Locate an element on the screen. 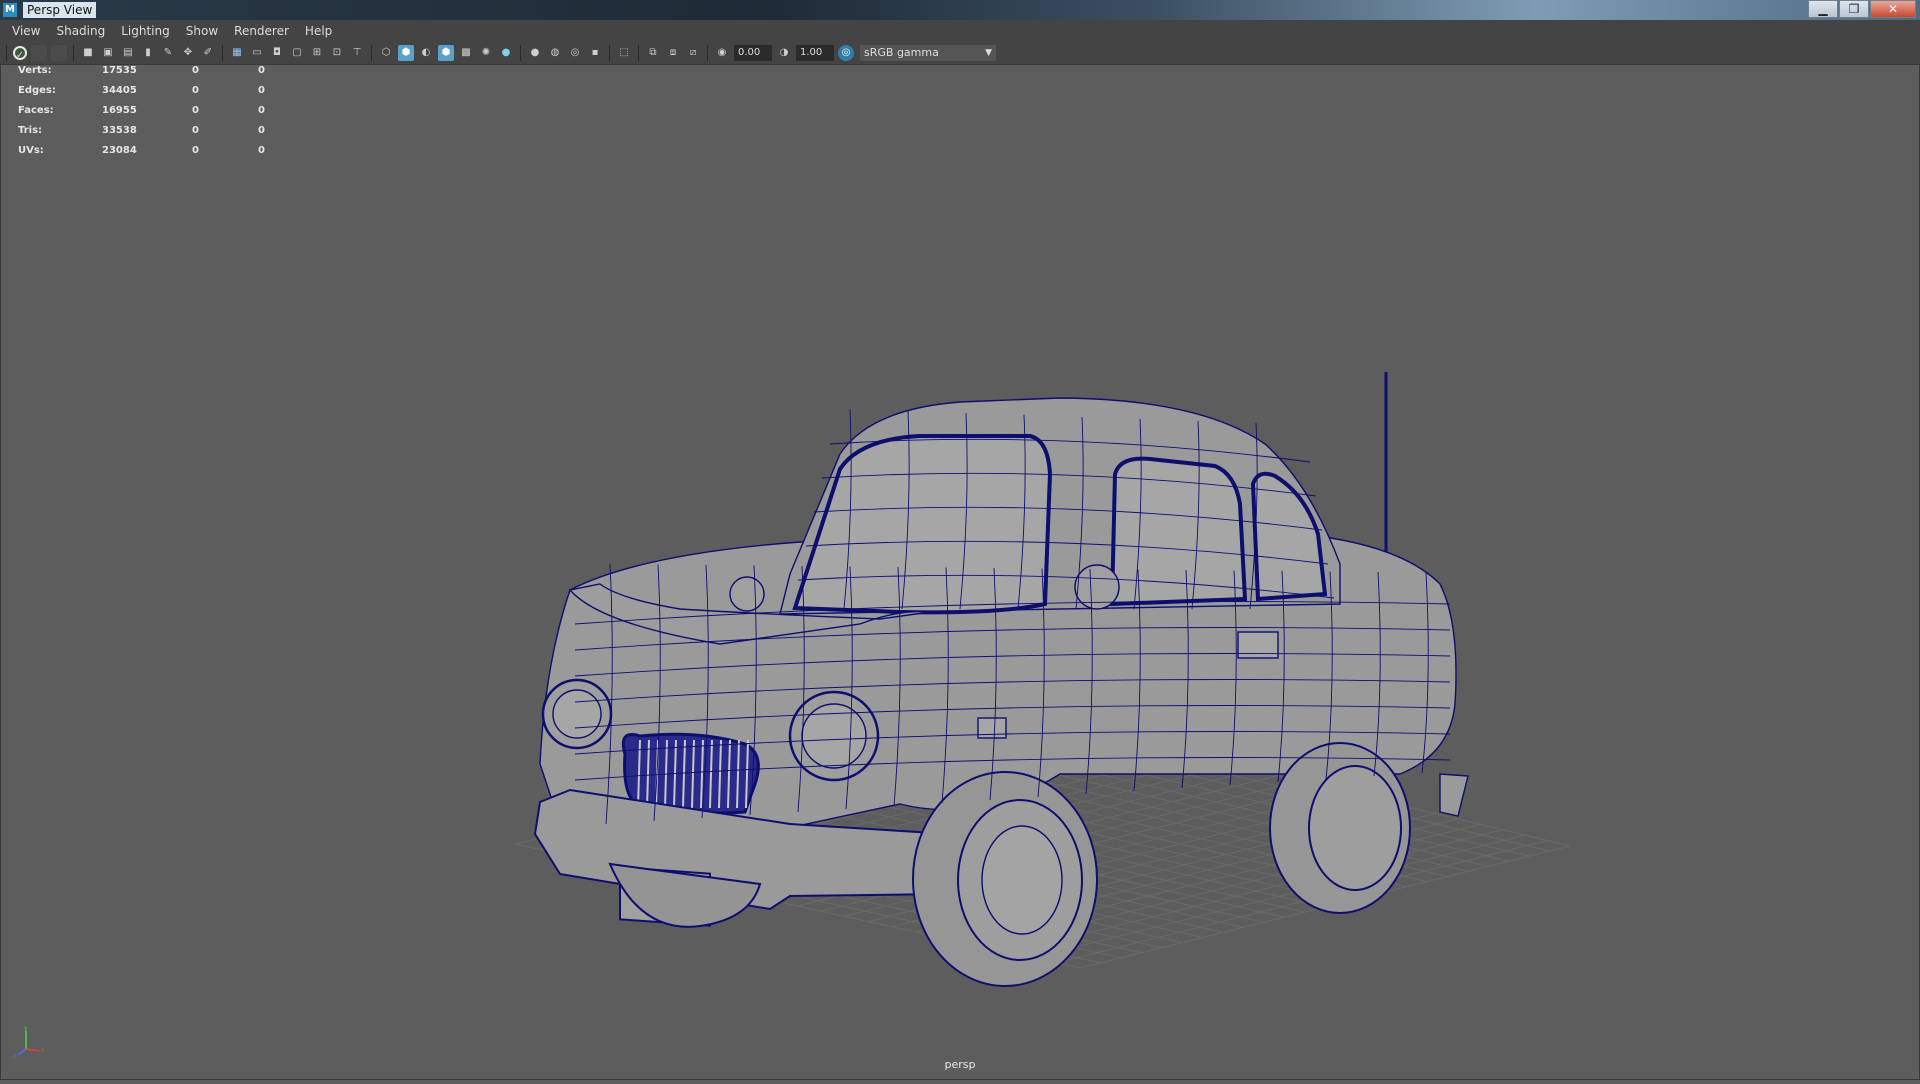  use-all-lights-icon: ✺ is located at coordinates (486, 53).